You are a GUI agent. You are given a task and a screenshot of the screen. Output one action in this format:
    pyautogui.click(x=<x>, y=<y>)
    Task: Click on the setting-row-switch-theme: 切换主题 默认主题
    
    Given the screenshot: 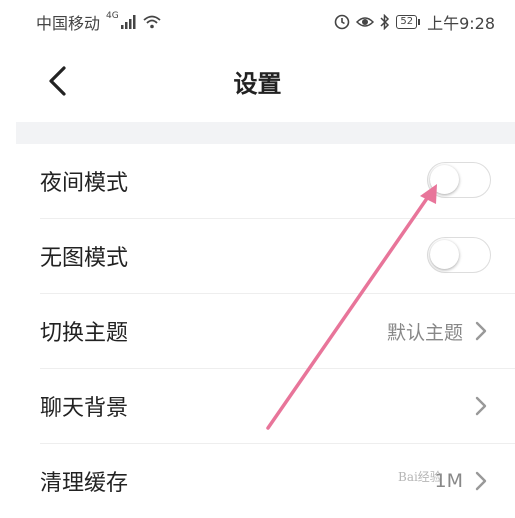 What is the action you would take?
    pyautogui.click(x=277, y=331)
    